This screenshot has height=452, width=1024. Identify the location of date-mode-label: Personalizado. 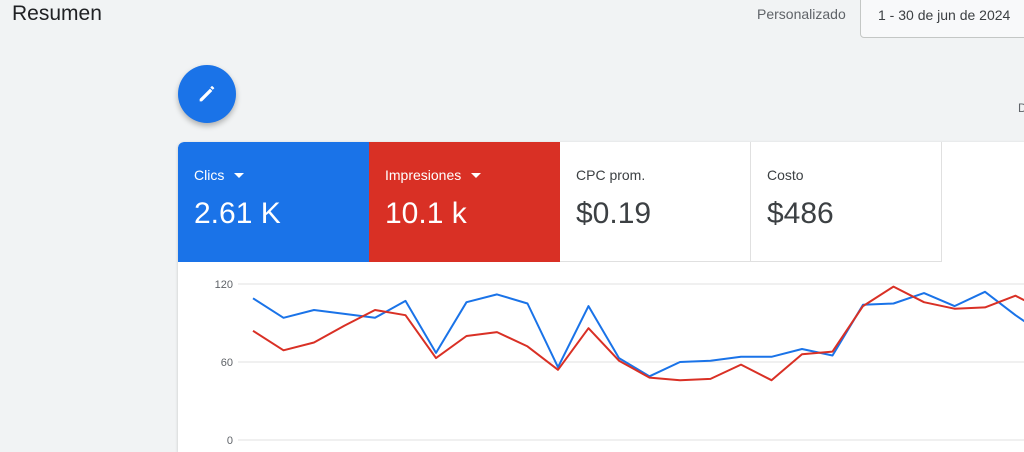
(801, 14).